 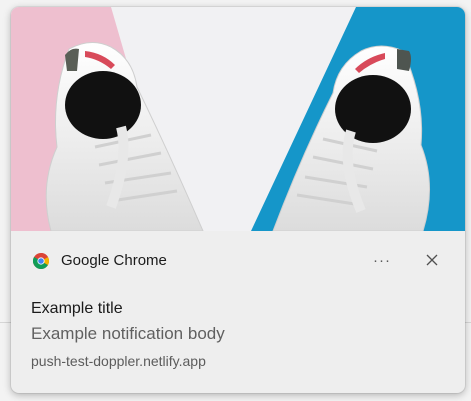 I want to click on chrome-icon, so click(x=41, y=261).